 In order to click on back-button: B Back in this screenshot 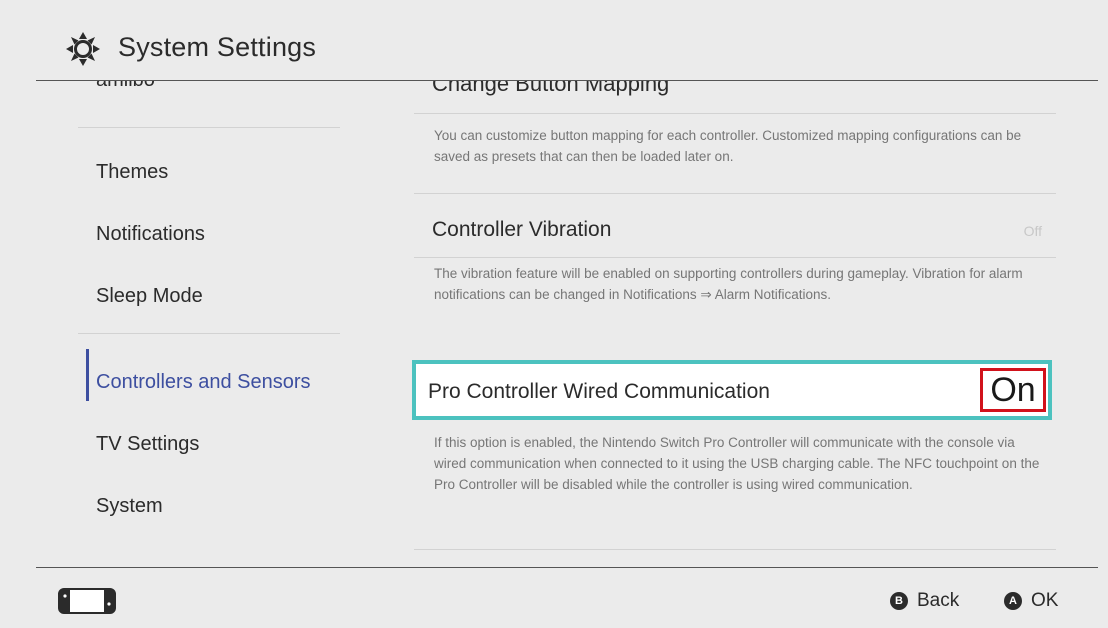, I will do `click(924, 601)`.